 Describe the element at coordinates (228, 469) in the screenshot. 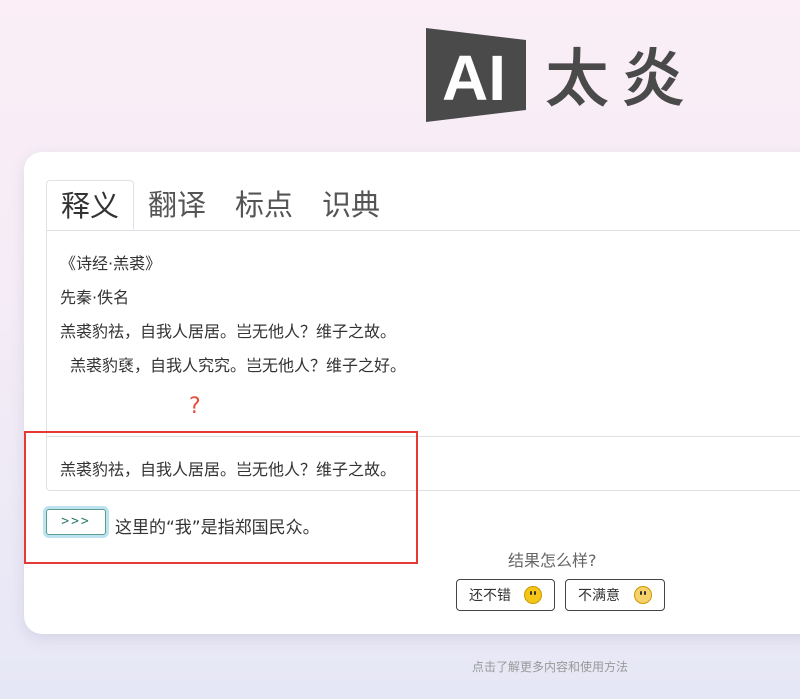

I see `selected-text: 羔裘豹祛，自我人居居。岂无他人？维子之故。` at that location.